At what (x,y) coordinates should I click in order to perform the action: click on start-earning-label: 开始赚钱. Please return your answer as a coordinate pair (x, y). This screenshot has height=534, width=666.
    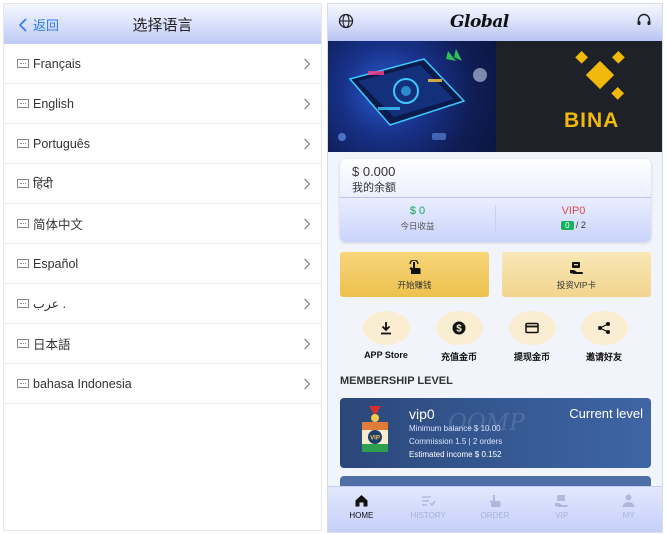
    Looking at the image, I should click on (414, 285).